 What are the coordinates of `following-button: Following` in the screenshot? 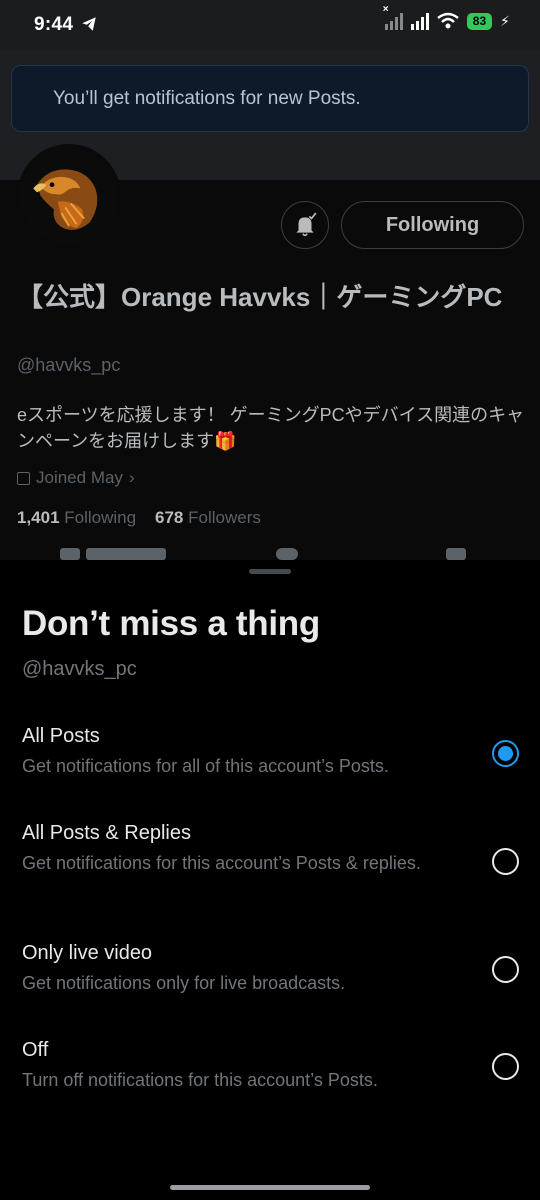 It's located at (432, 225).